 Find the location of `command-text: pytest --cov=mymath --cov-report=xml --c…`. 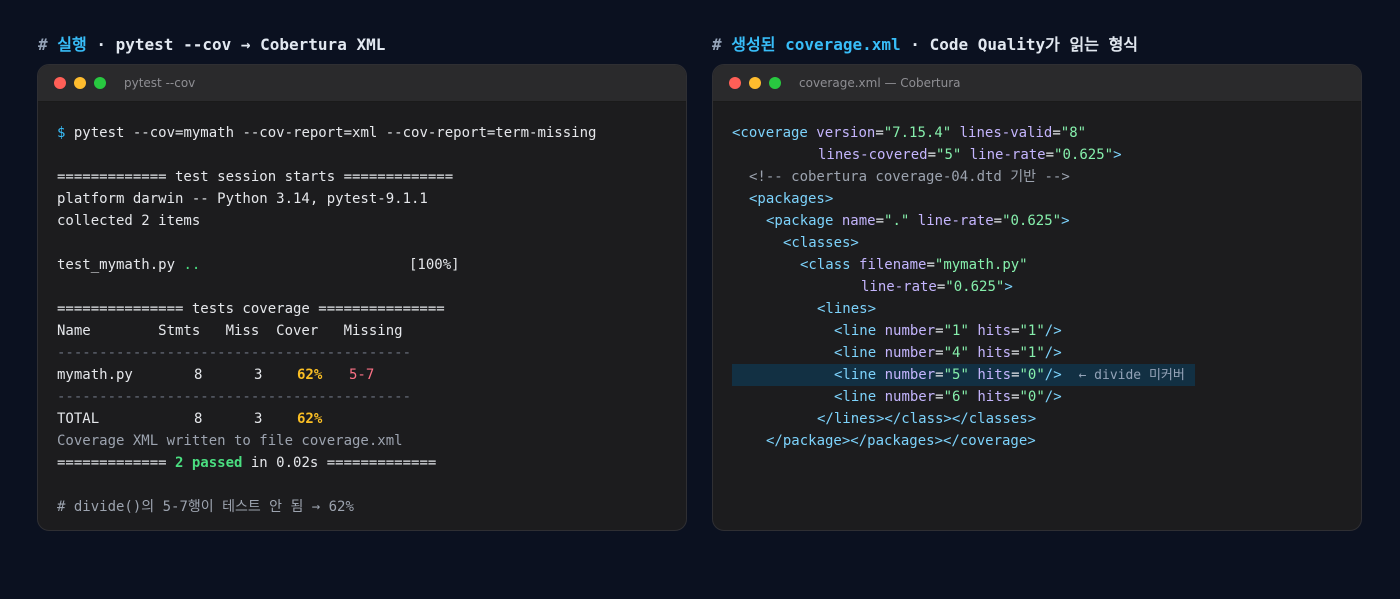

command-text: pytest --cov=mymath --cov-report=xml --c… is located at coordinates (331, 133).